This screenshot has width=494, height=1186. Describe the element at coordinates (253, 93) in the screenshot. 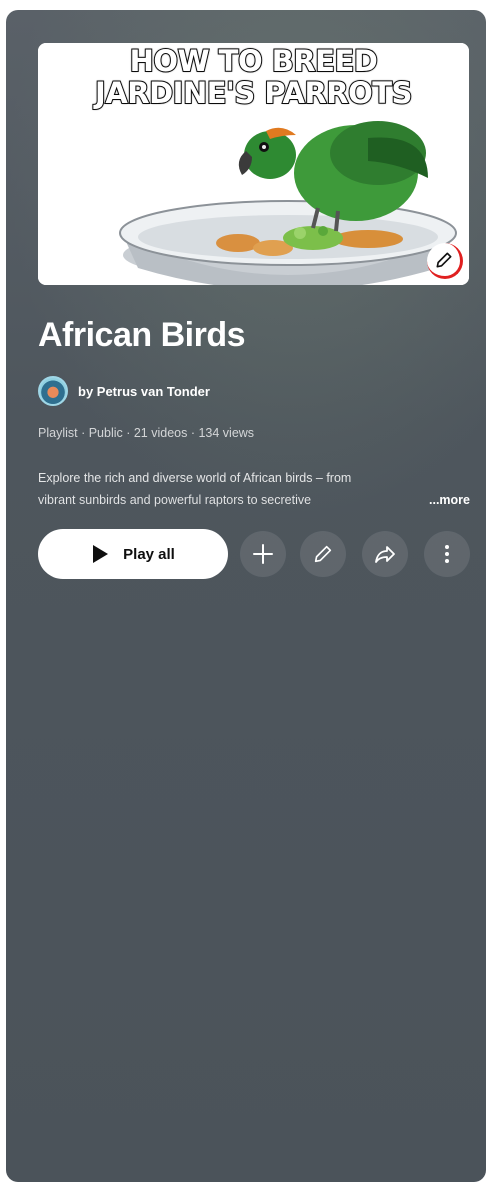

I see `thumbnail-title-line2: JARDINE'S PARROTS` at that location.